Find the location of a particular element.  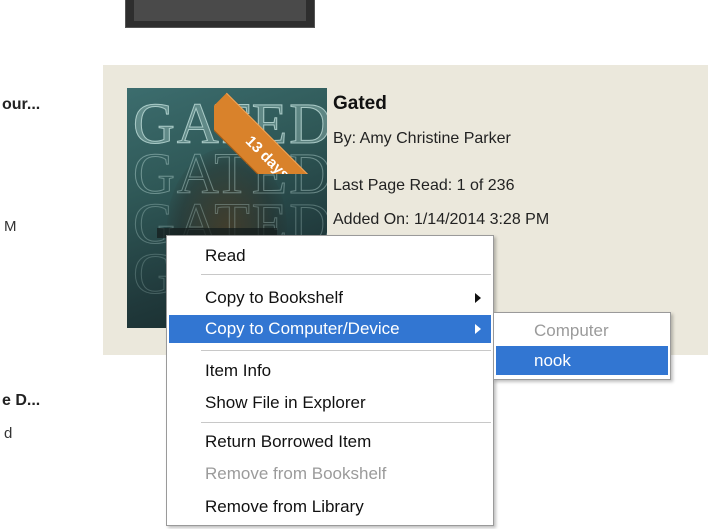

copy-to-device-submenu: Computer nook is located at coordinates (582, 346).